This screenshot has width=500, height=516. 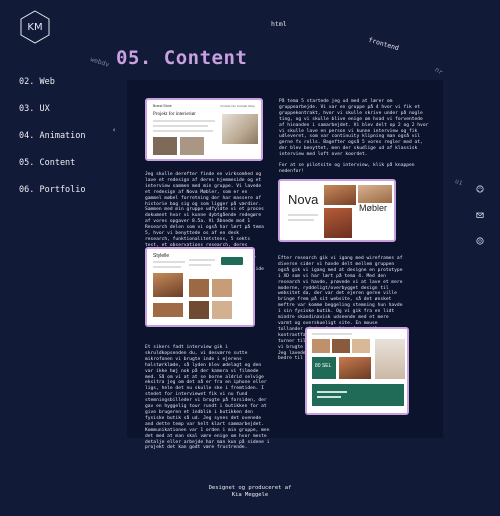 I want to click on nav-item-ux: 03. UX, so click(x=52, y=116).